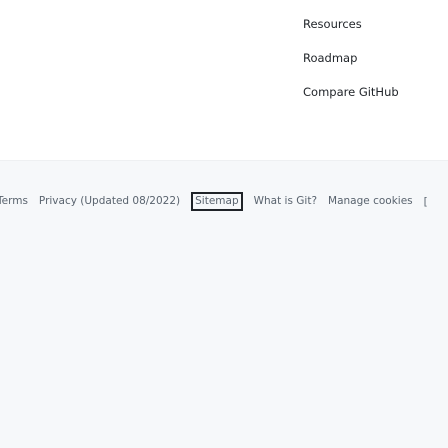 This screenshot has width=448, height=448. I want to click on footer-link-roadmap: Roadmap, so click(351, 58).